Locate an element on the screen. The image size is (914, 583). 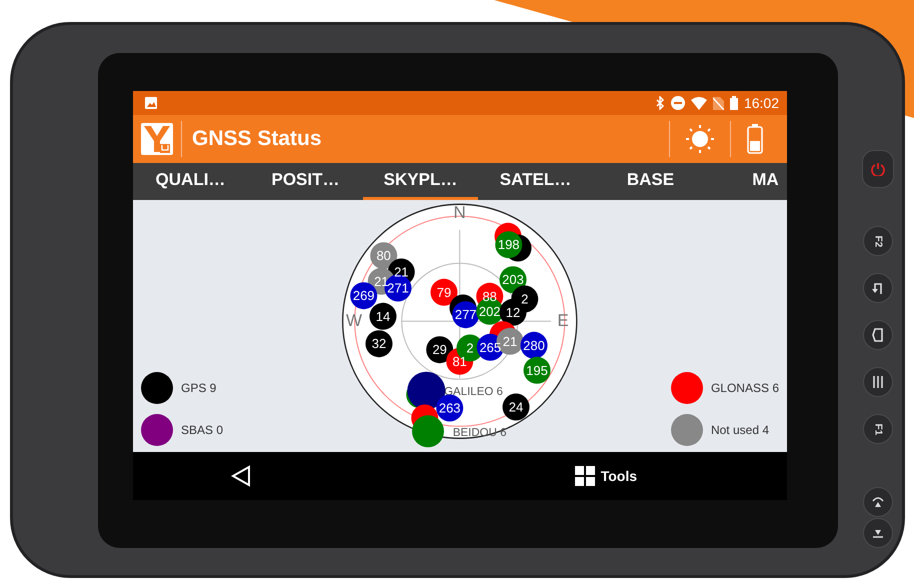
function-key: F2 is located at coordinates (877, 241).